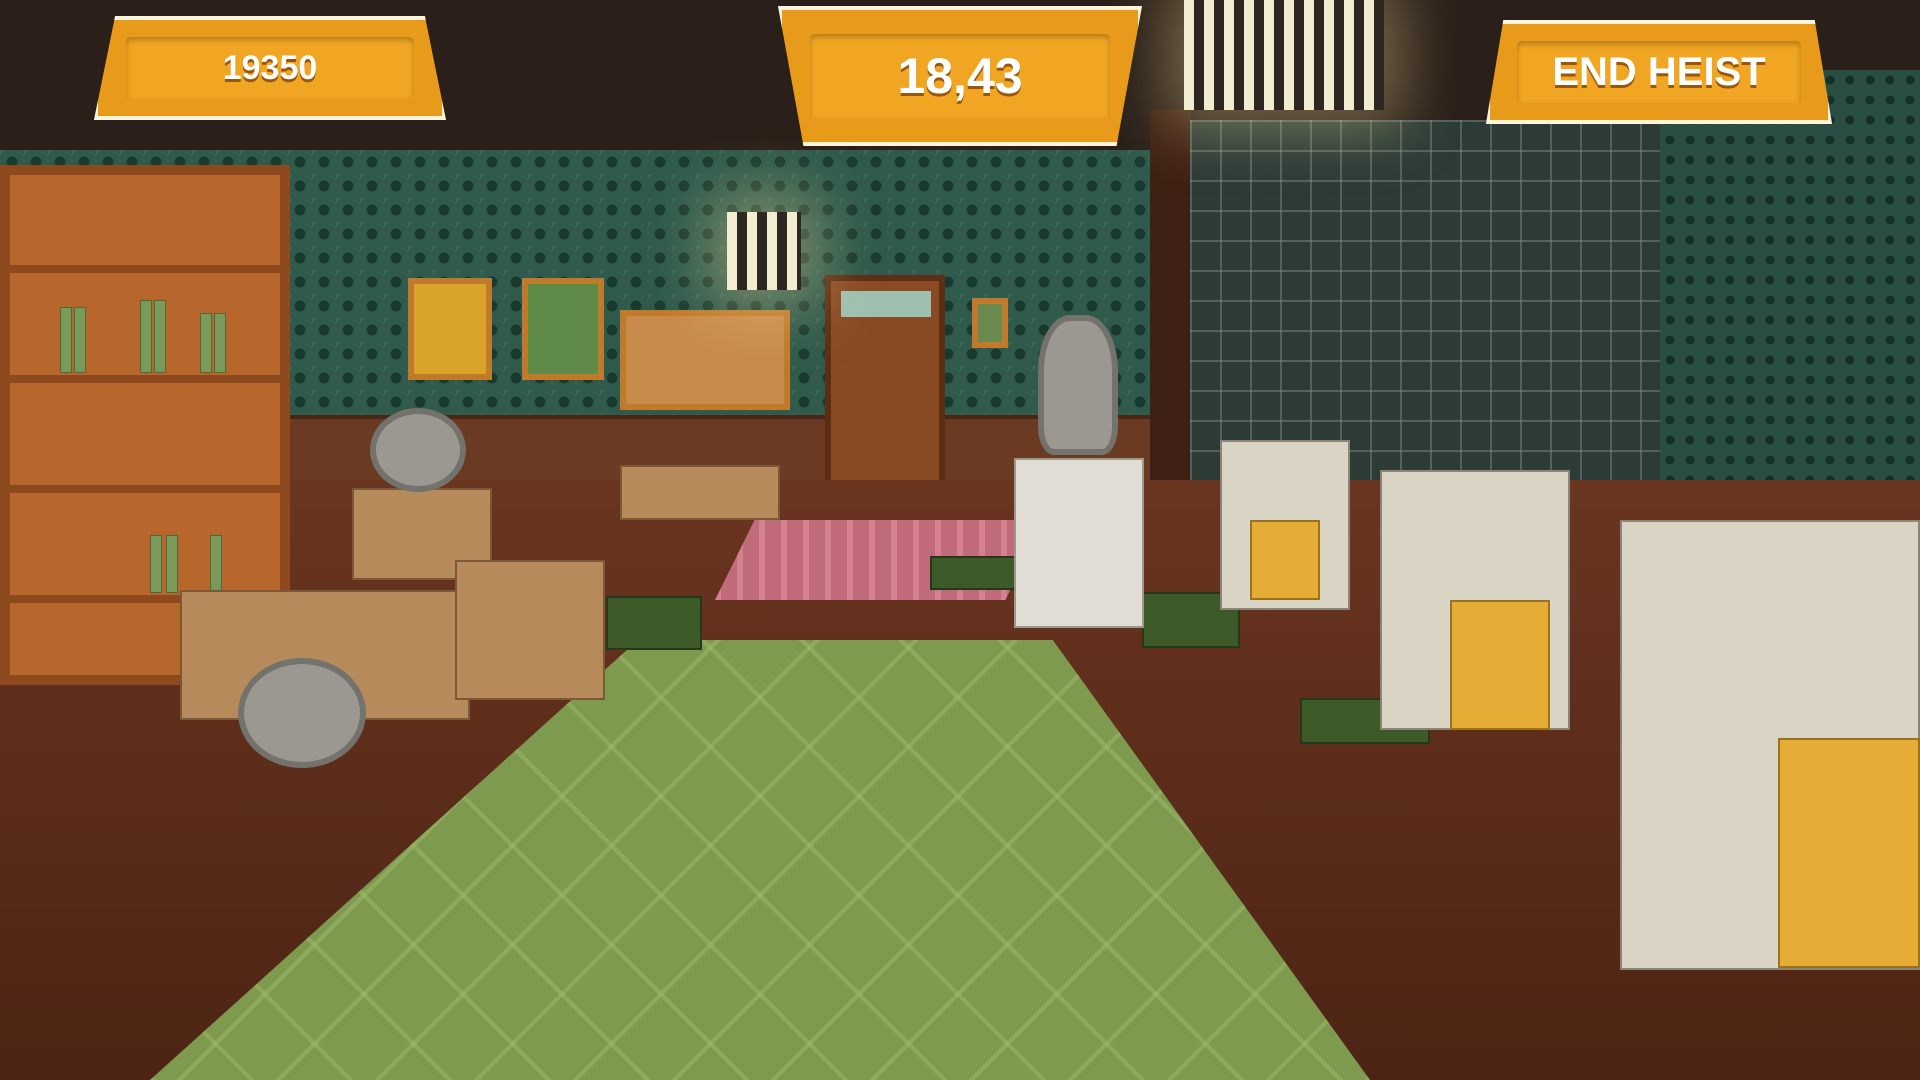  I want to click on bulletin-board, so click(705, 360).